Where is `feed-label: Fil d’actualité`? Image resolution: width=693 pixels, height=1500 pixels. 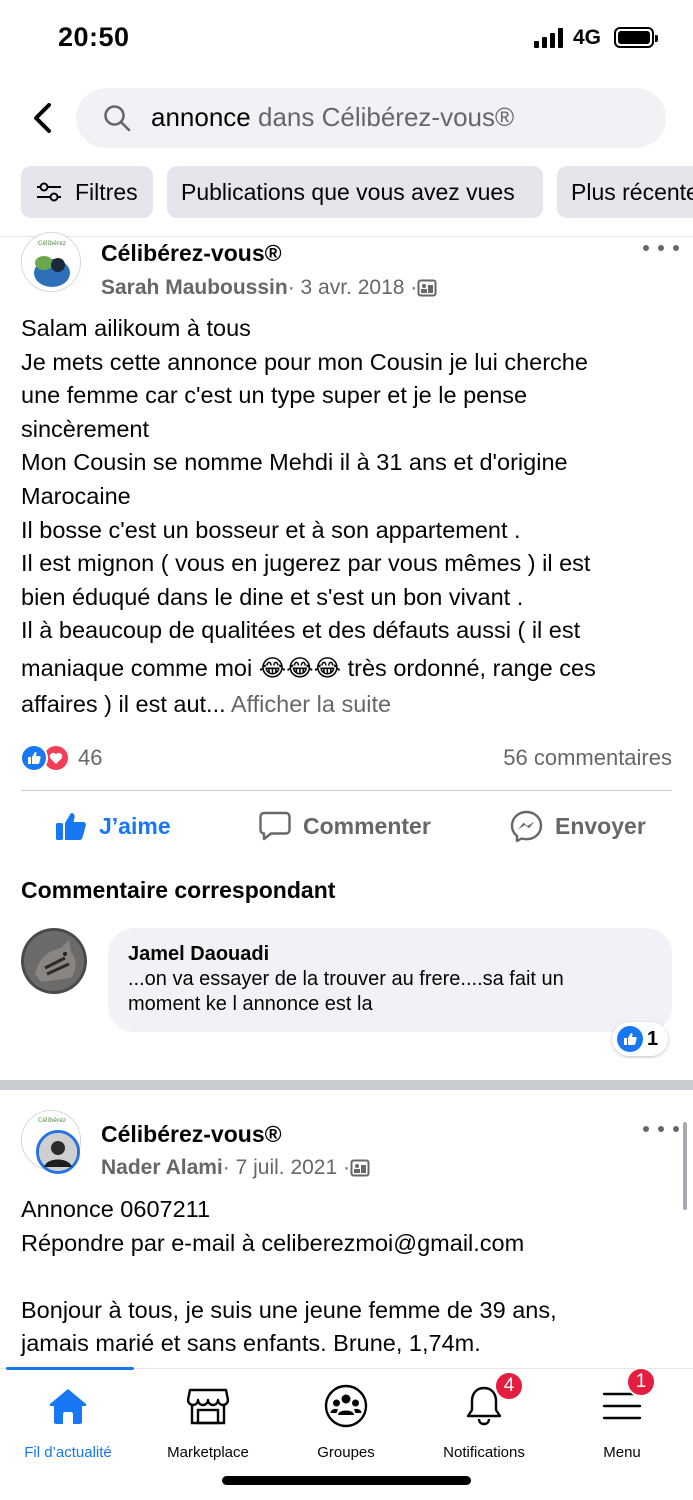
feed-label: Fil d’actualité is located at coordinates (68, 1452).